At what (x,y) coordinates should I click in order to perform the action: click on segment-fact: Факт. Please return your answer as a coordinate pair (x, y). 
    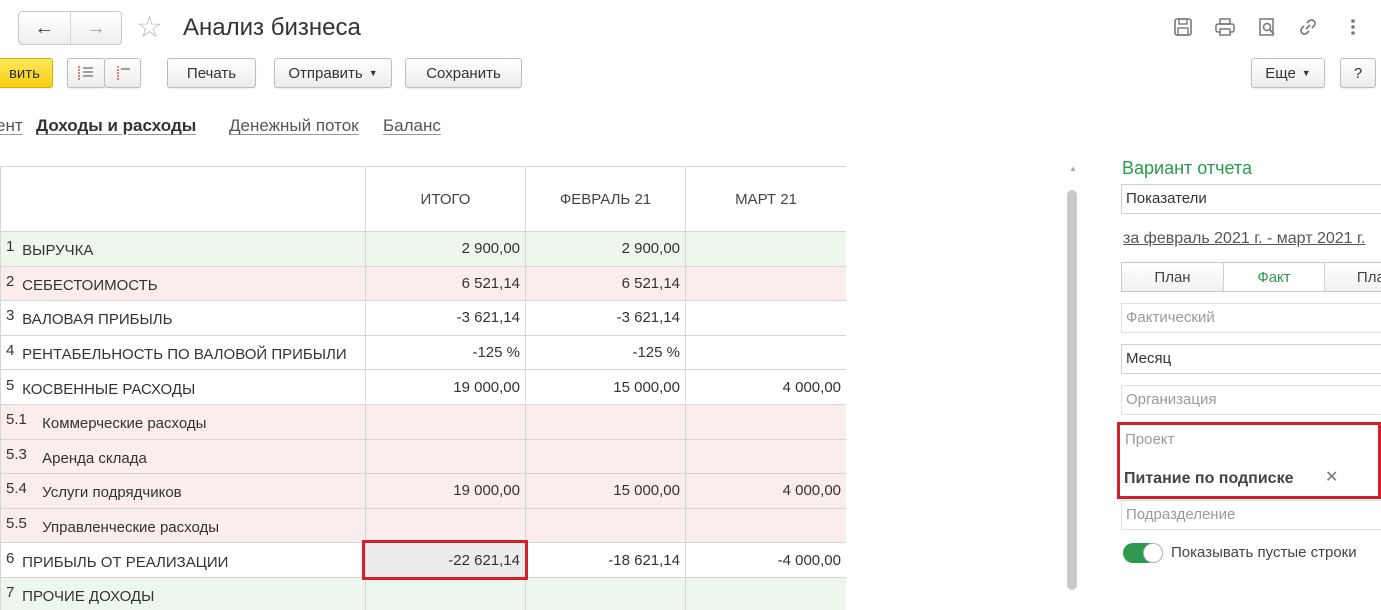
    Looking at the image, I should click on (1273, 277).